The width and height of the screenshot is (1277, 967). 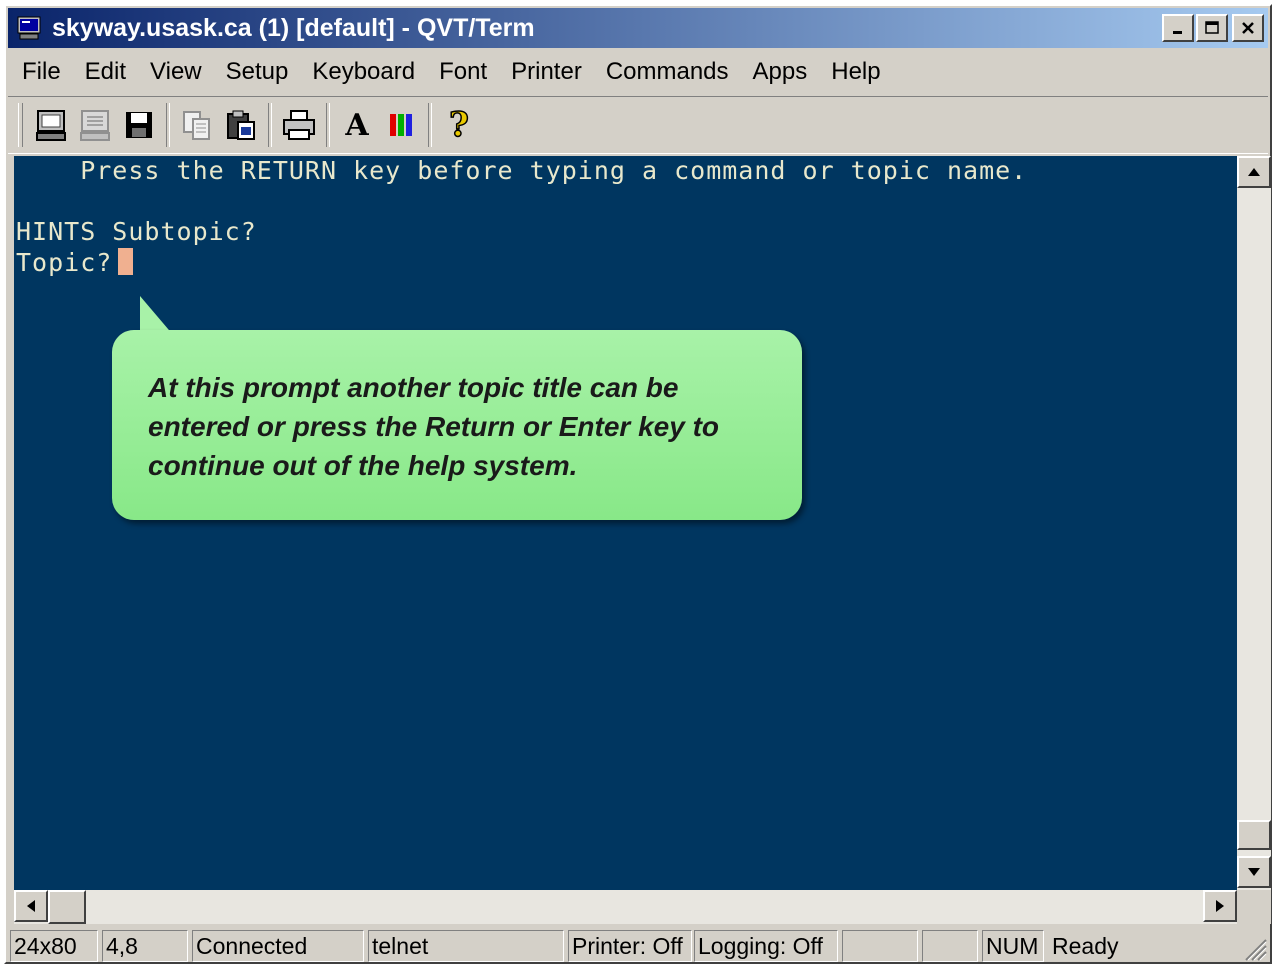 What do you see at coordinates (67, 907) in the screenshot?
I see `horizontal-scroll-thumb` at bounding box center [67, 907].